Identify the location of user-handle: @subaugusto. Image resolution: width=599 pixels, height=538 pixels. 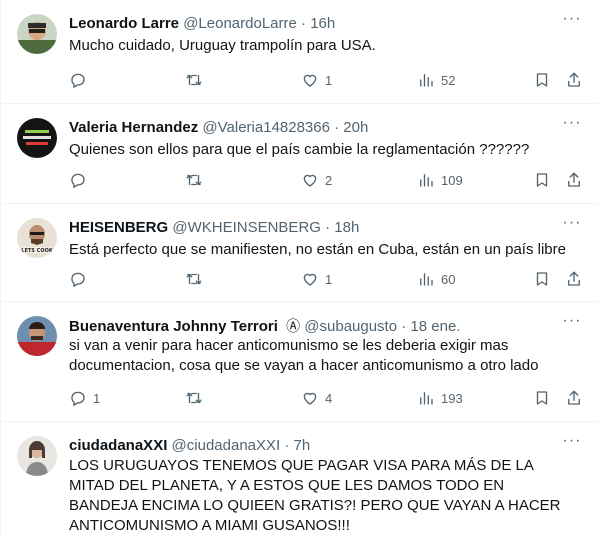
(350, 326).